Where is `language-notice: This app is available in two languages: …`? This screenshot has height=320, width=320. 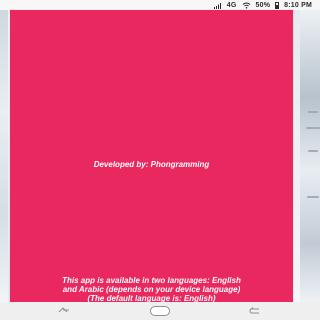 language-notice: This app is available in two languages: … is located at coordinates (151, 289).